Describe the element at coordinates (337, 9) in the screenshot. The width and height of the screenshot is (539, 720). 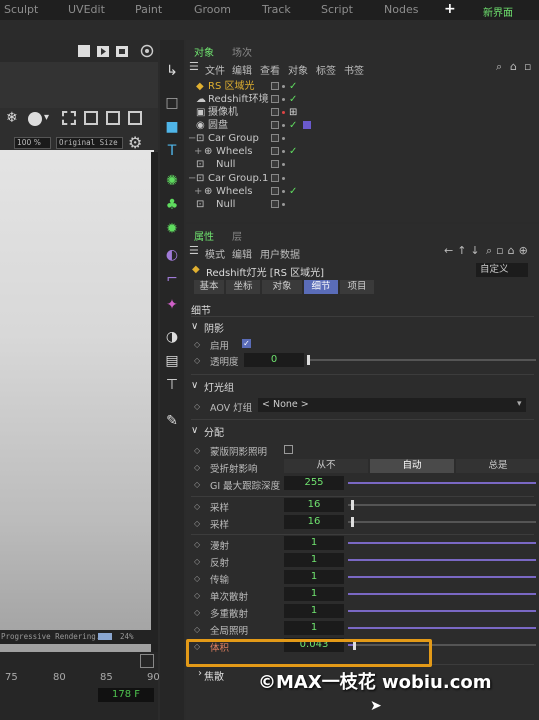
I see `tab-script: Script` at that location.